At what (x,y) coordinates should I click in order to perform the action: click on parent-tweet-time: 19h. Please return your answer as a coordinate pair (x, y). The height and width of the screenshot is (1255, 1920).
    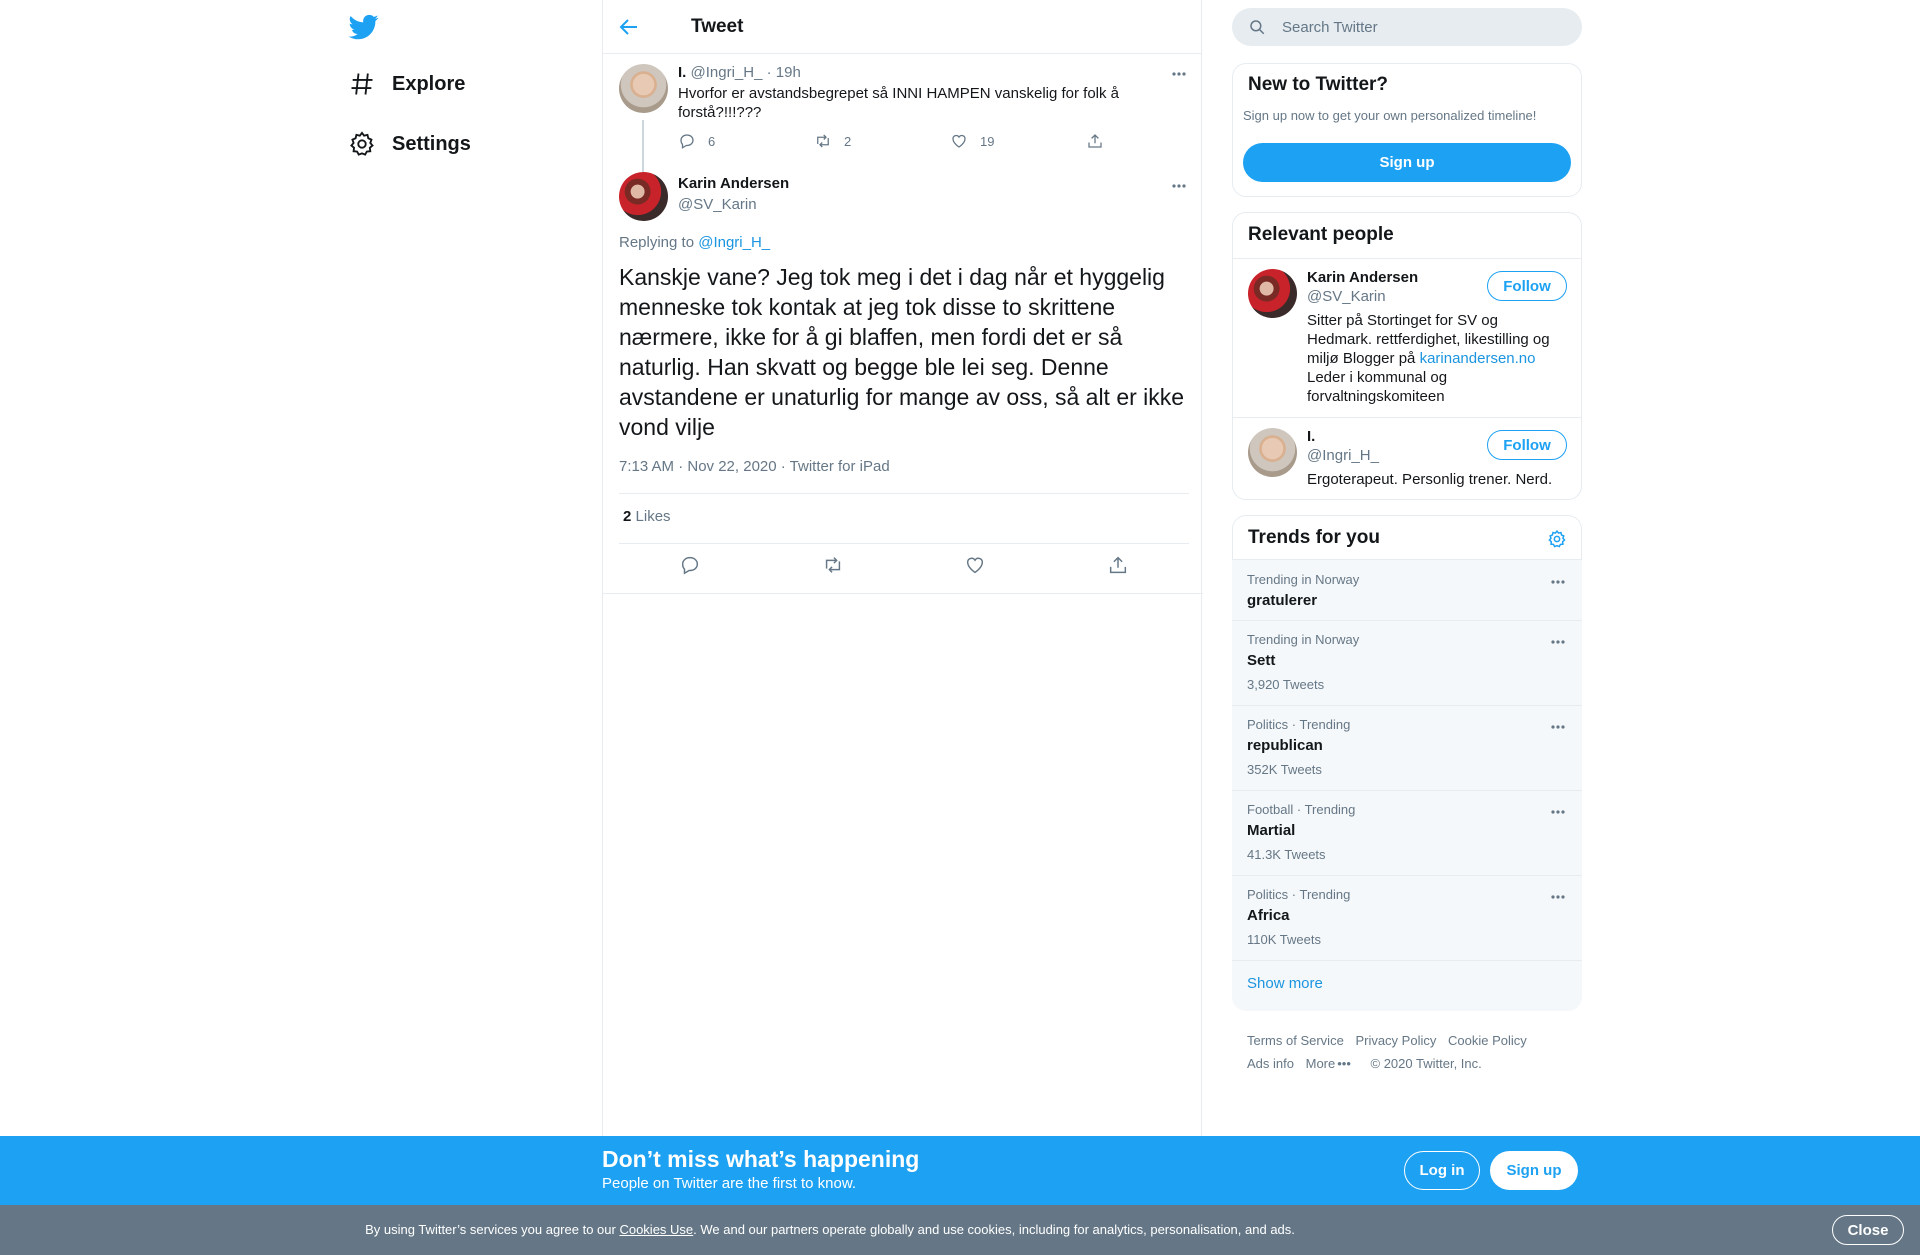
    Looking at the image, I should click on (788, 72).